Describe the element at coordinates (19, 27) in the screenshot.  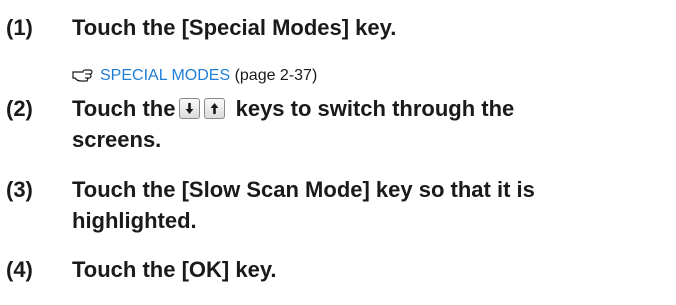
I see `step-number: (1)` at that location.